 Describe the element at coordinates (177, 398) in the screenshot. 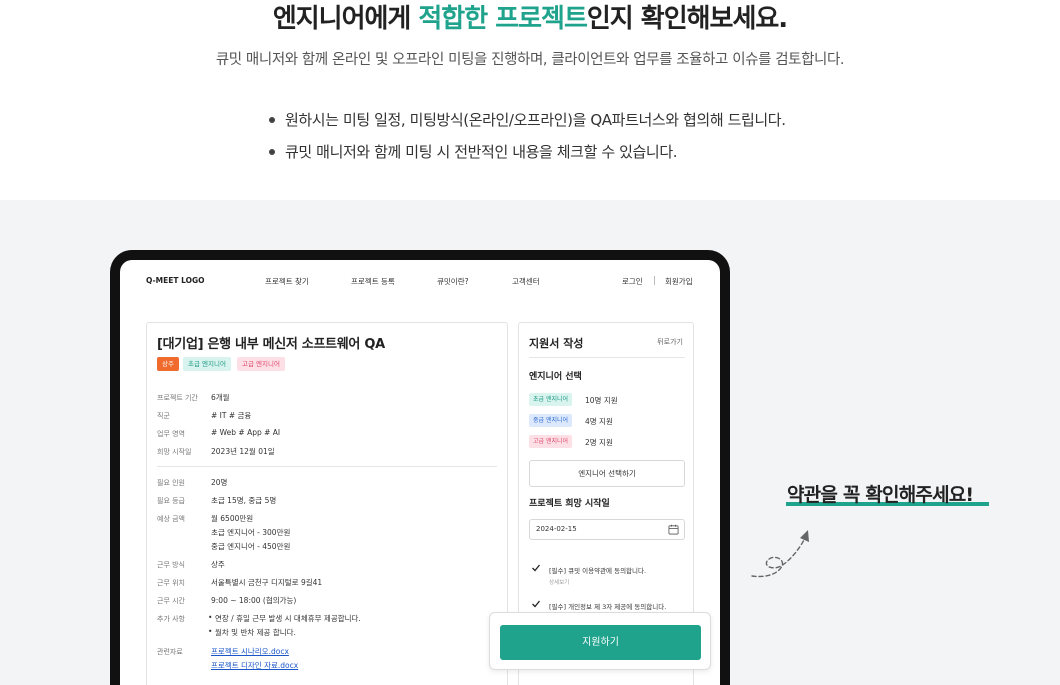

I see `row-label: 프로젝트 기간` at that location.